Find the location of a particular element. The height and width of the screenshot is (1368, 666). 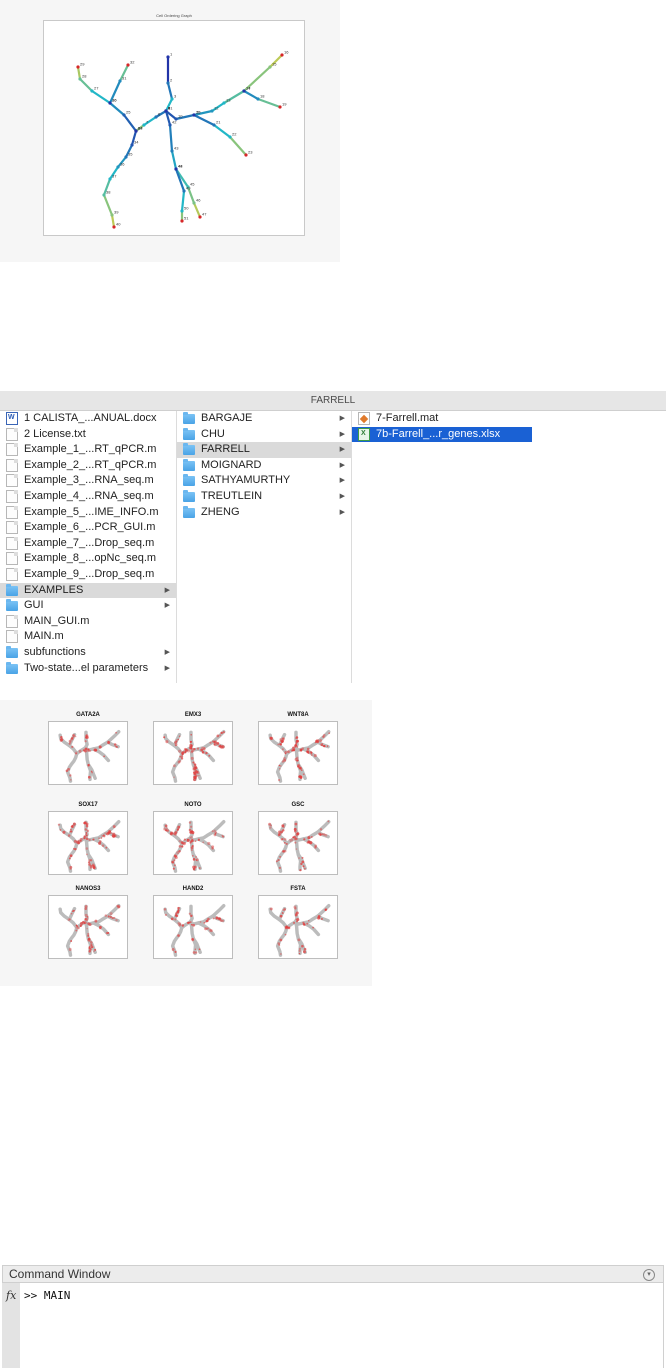

file-item: Example_7_...Drop_seq.m is located at coordinates (88, 544).